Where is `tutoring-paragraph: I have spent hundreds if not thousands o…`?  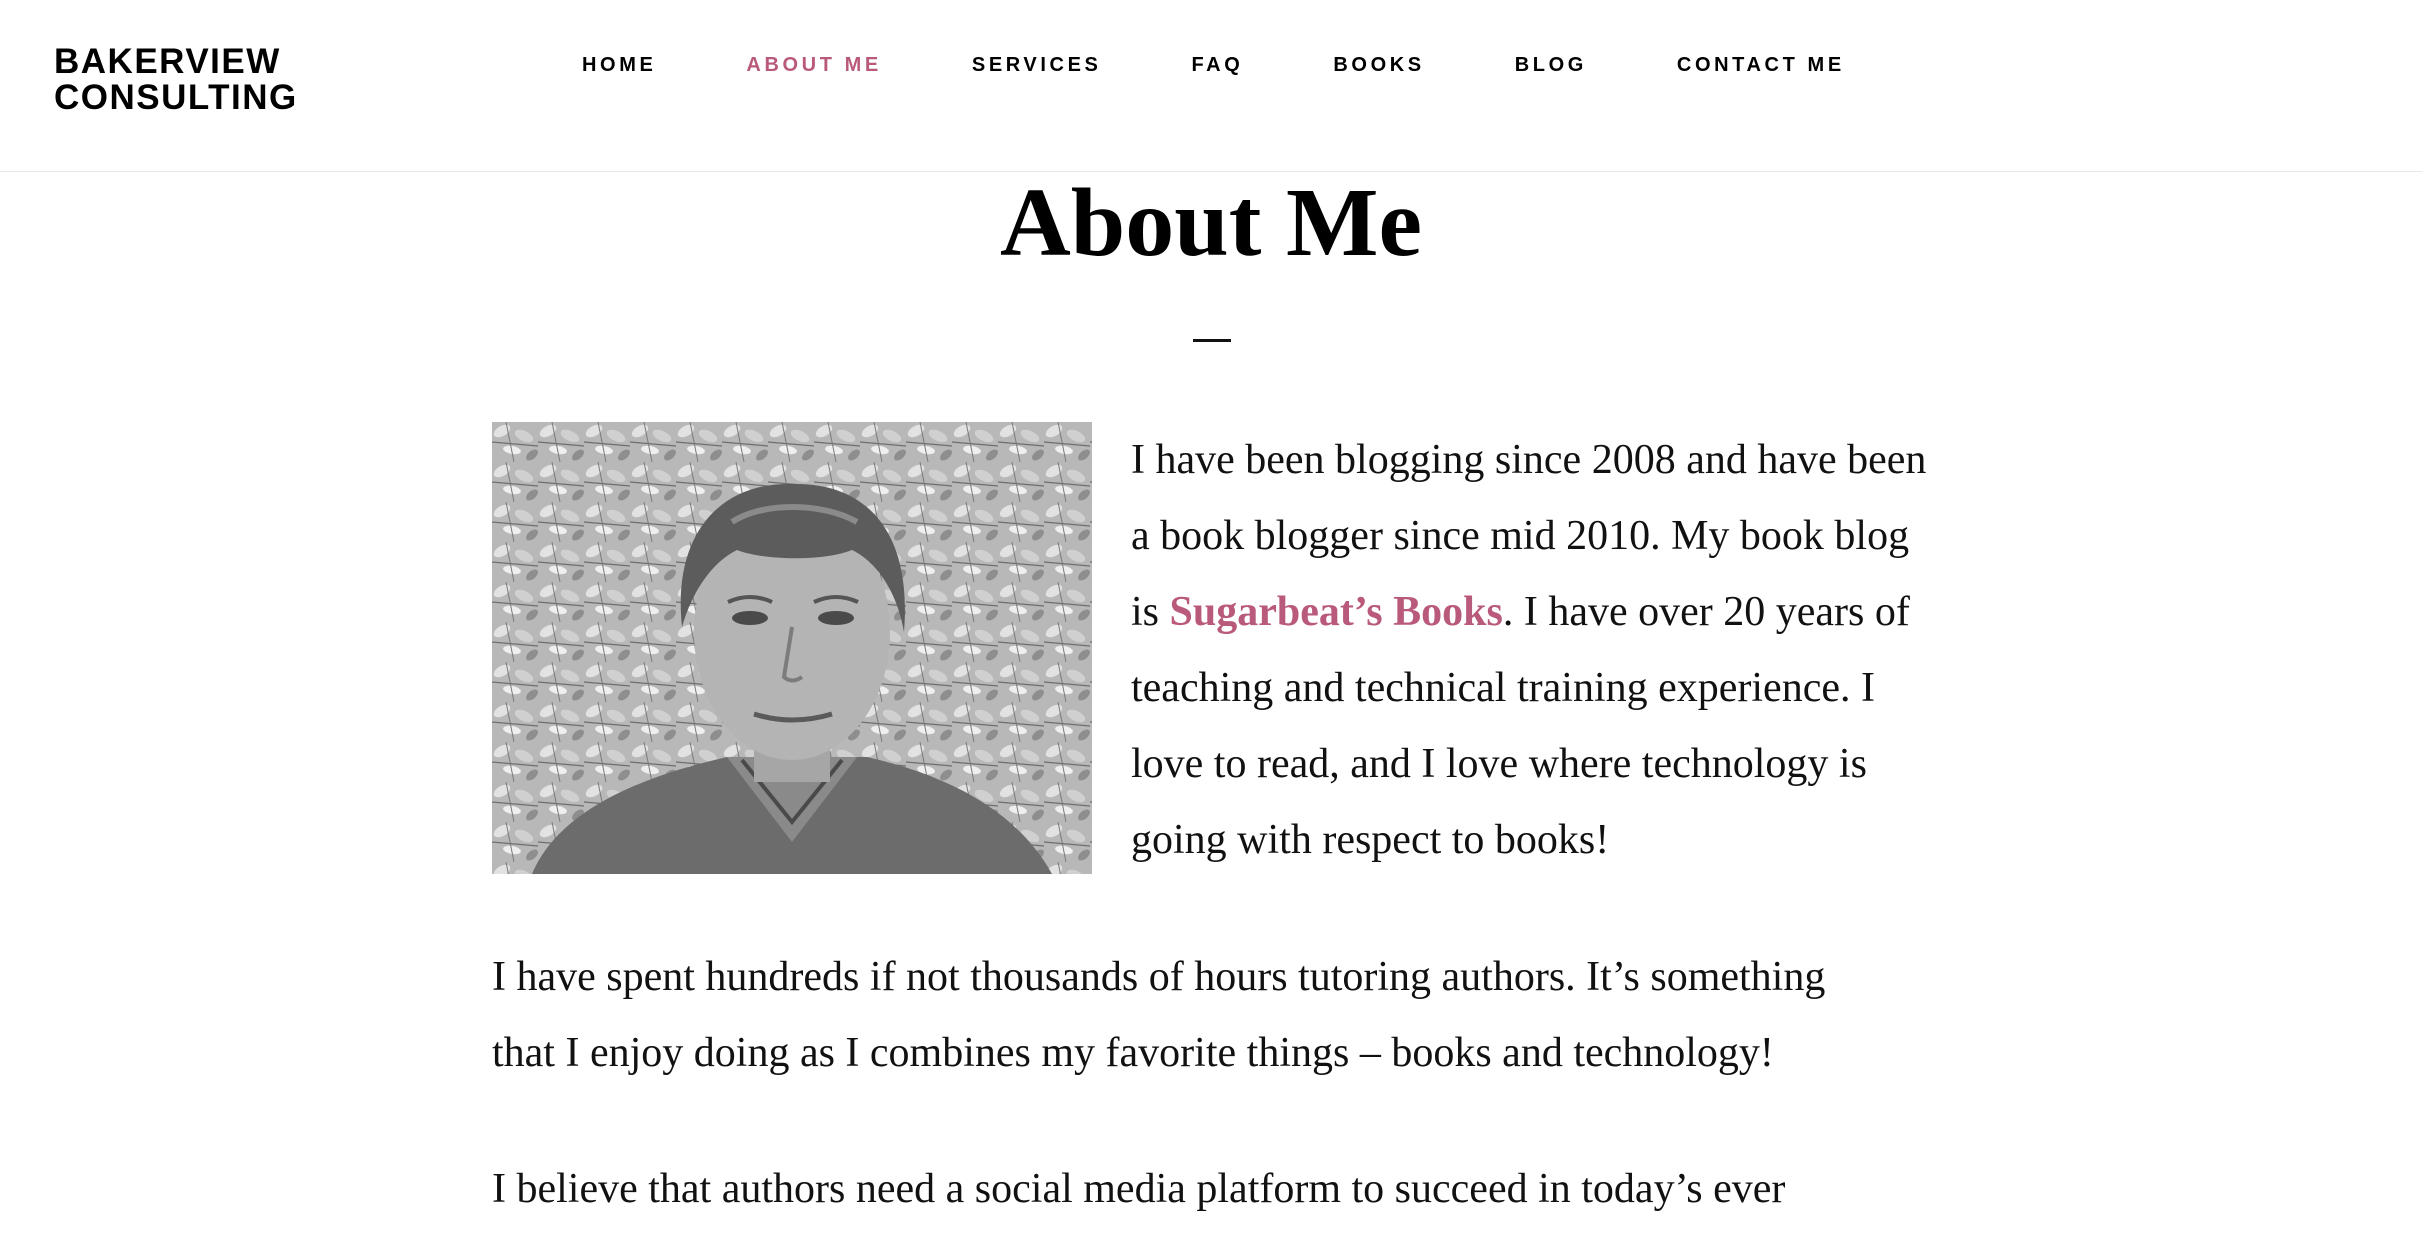 tutoring-paragraph: I have spent hundreds if not thousands o… is located at coordinates (1217, 1015).